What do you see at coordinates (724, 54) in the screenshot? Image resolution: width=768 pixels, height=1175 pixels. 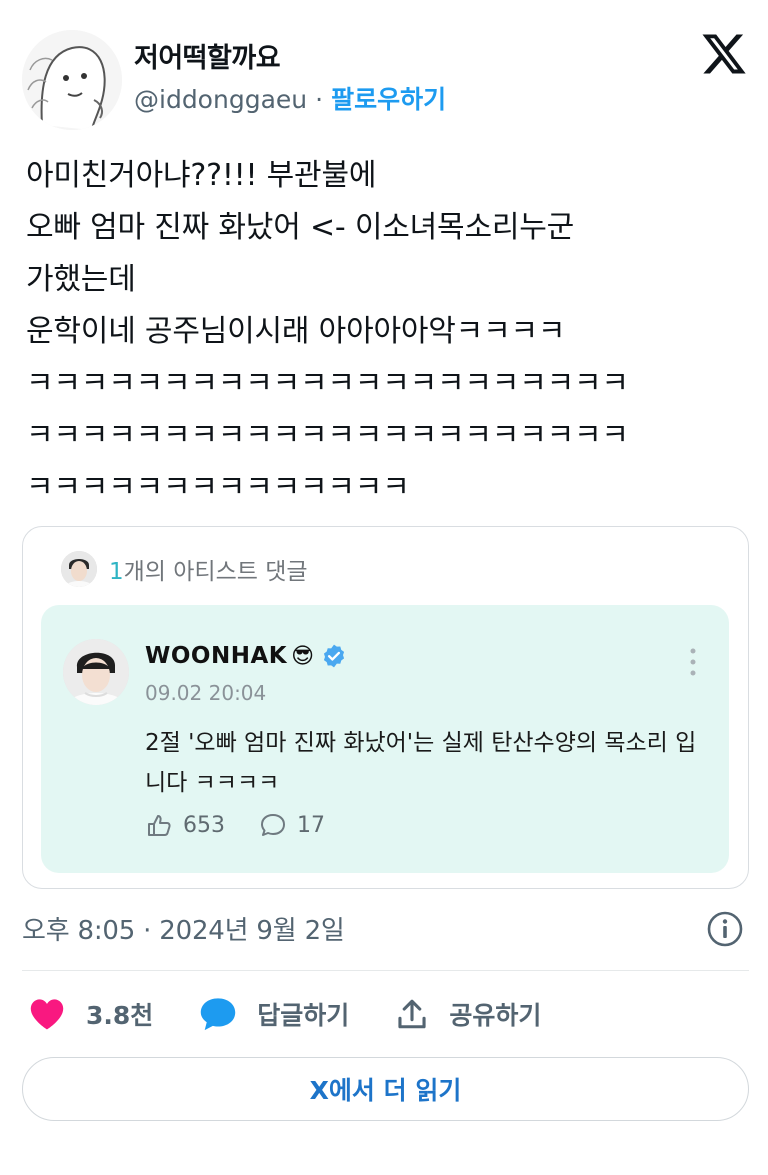 I see `x-logo-icon` at bounding box center [724, 54].